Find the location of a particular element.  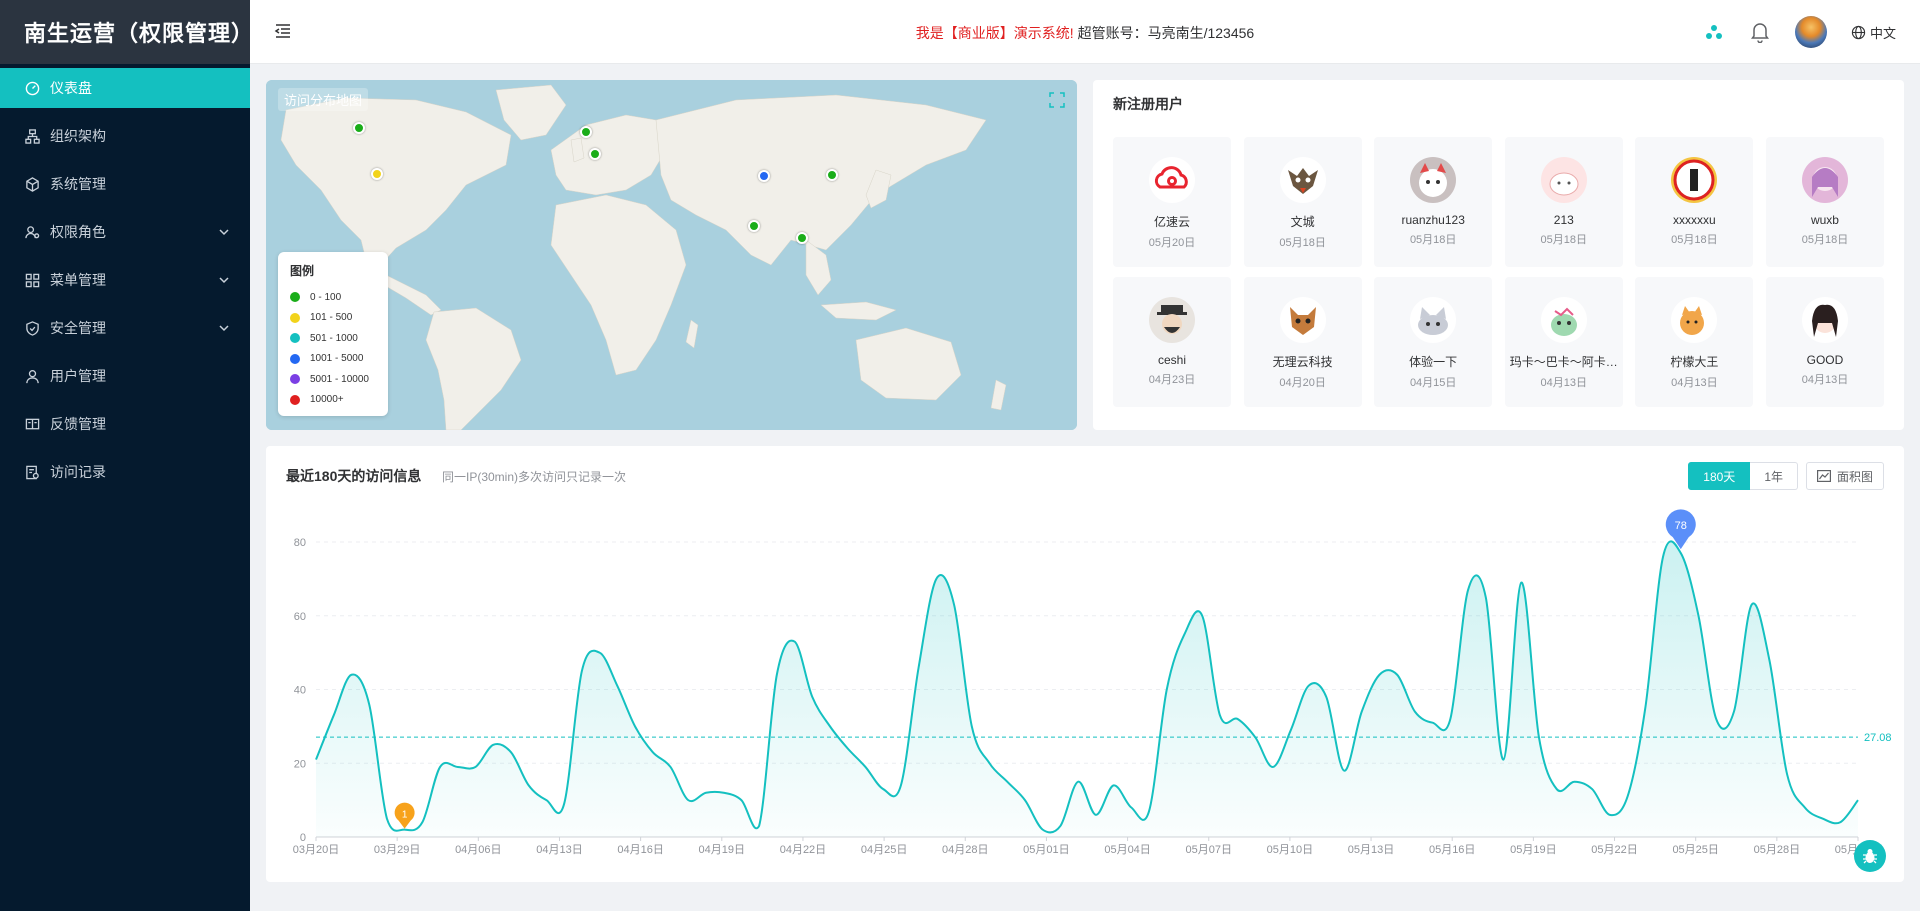

sidebar-item-security: 安全管理 is located at coordinates (125, 328).